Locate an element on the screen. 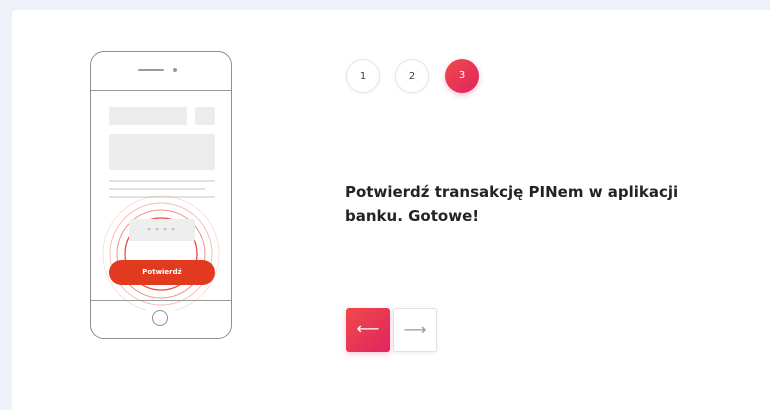  previous-button: ⟵ is located at coordinates (368, 330).